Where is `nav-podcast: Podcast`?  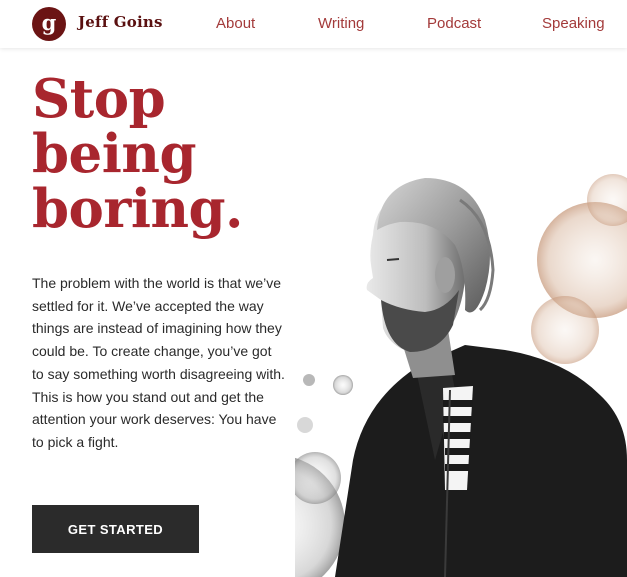 nav-podcast: Podcast is located at coordinates (454, 23).